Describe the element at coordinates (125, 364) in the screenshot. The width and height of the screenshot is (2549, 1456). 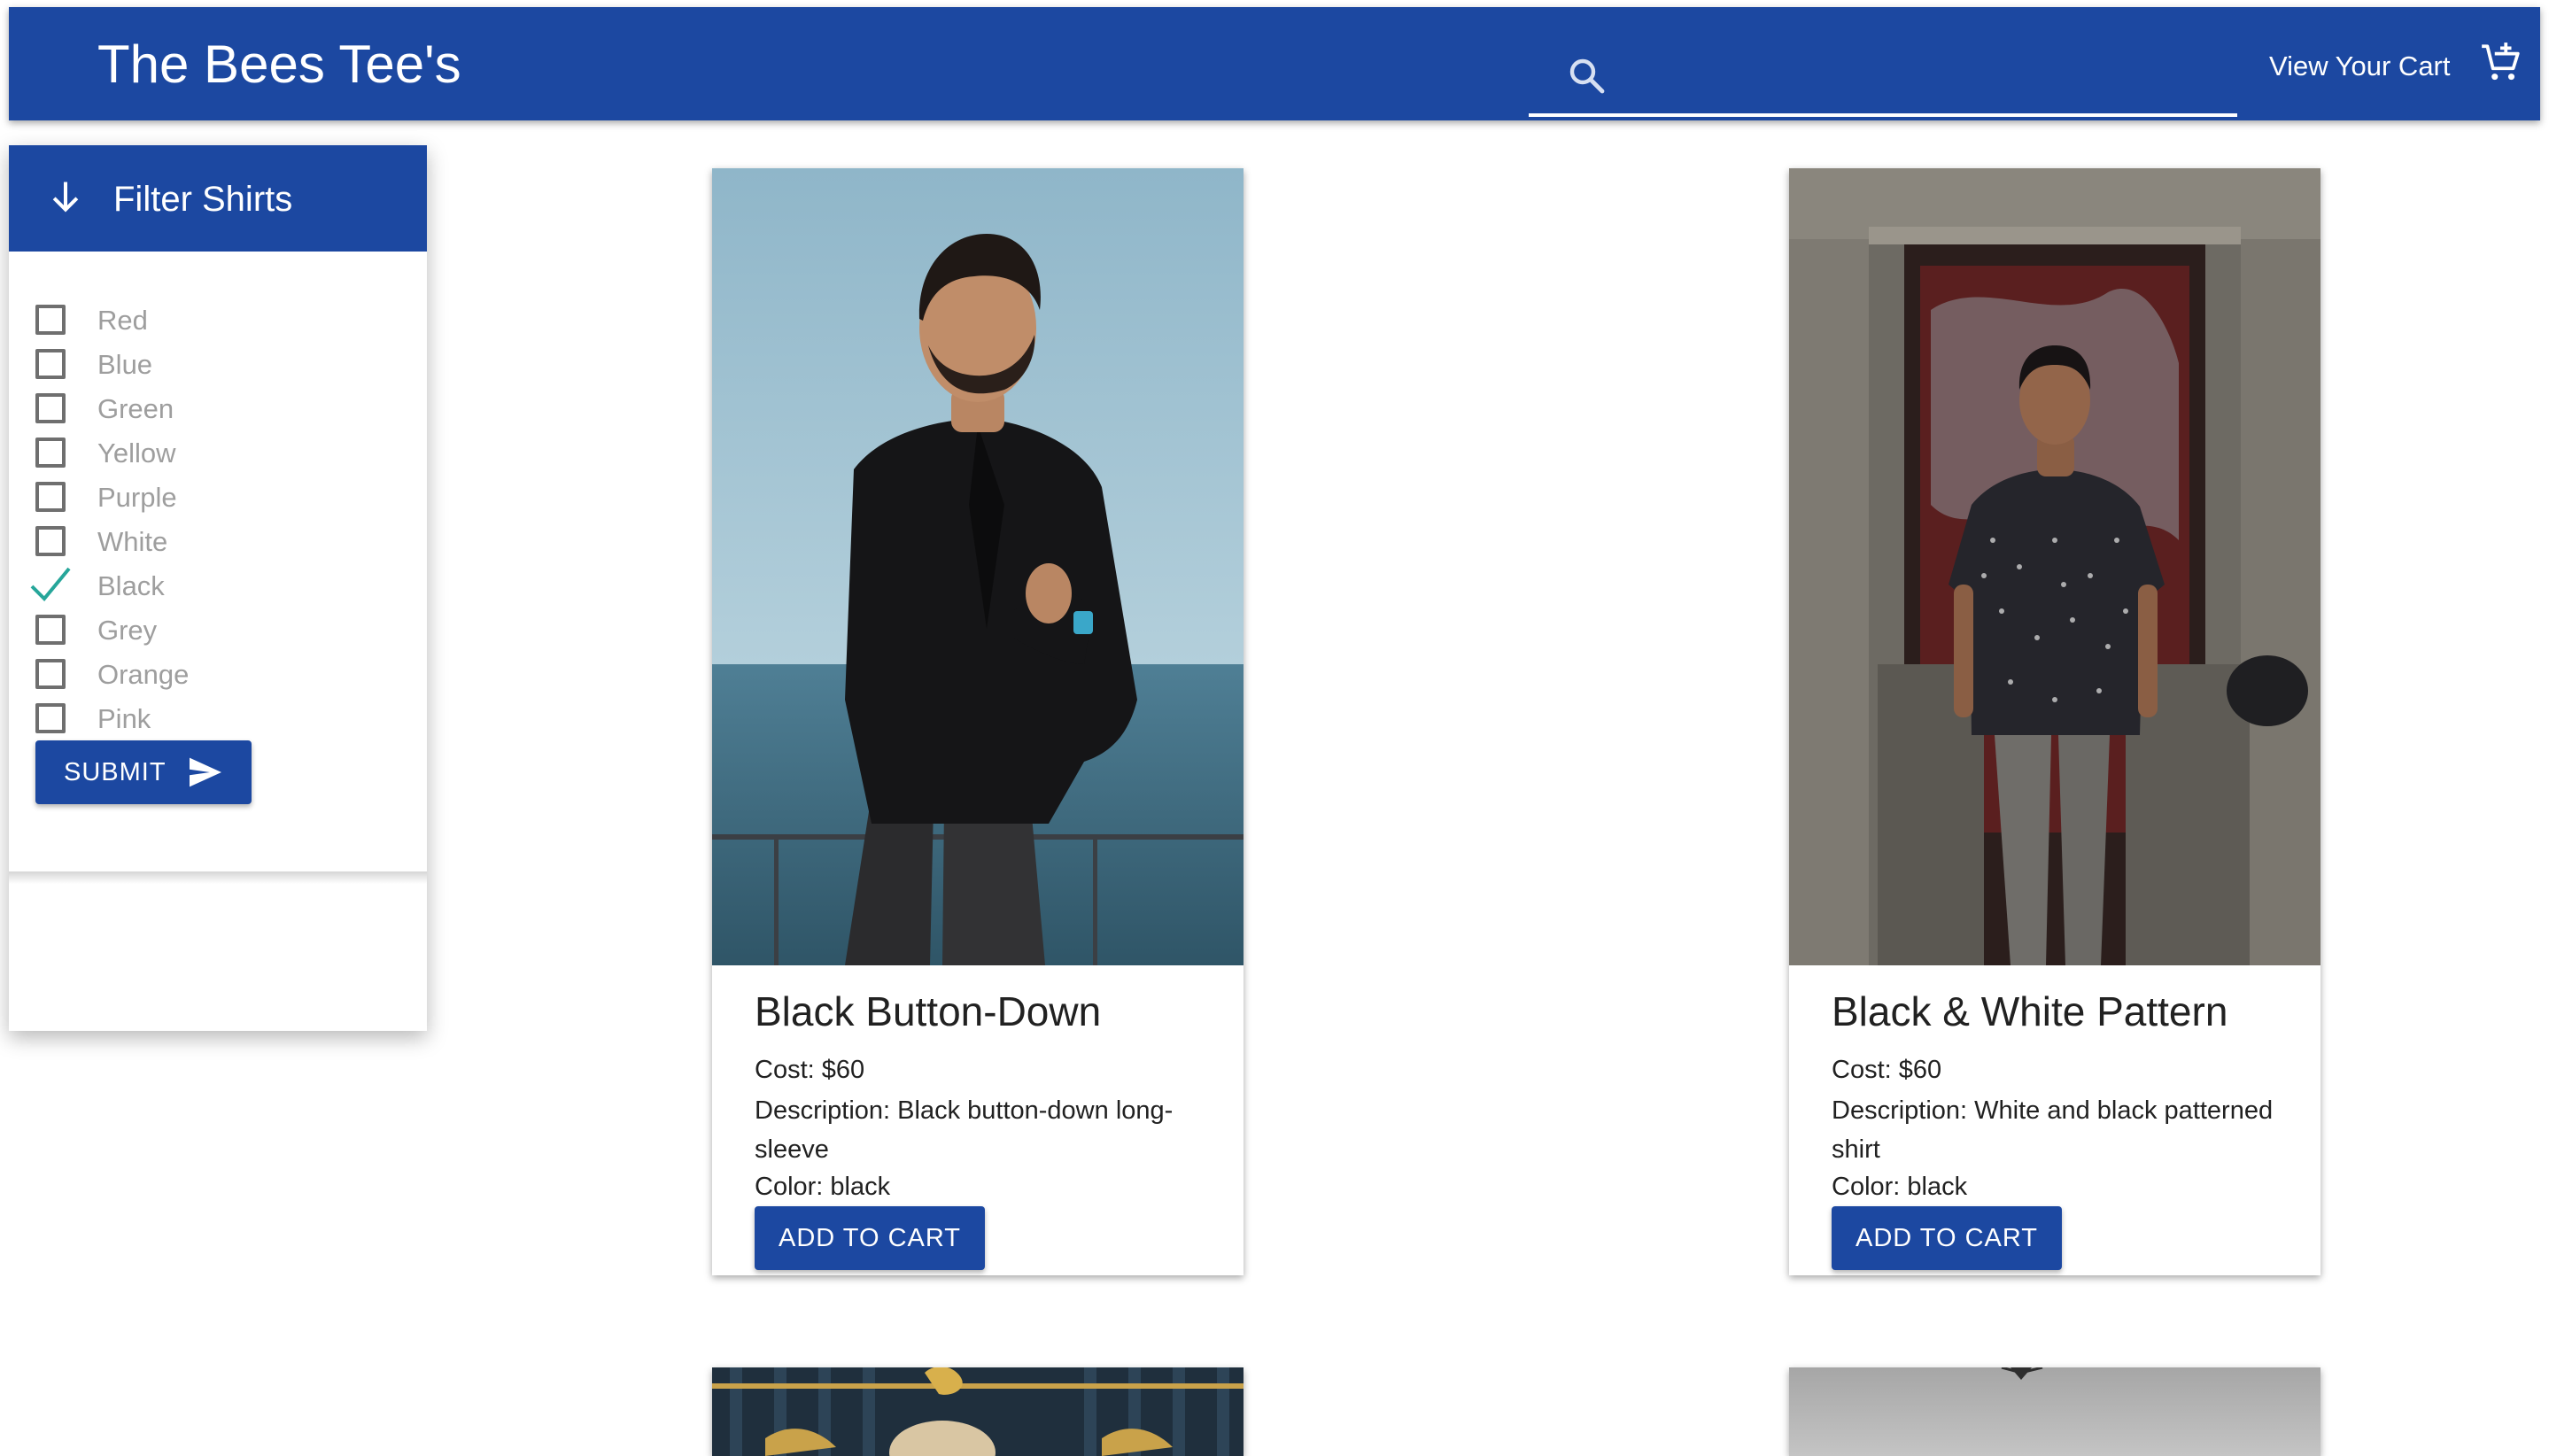
I see `filter-option-label: Blue` at that location.